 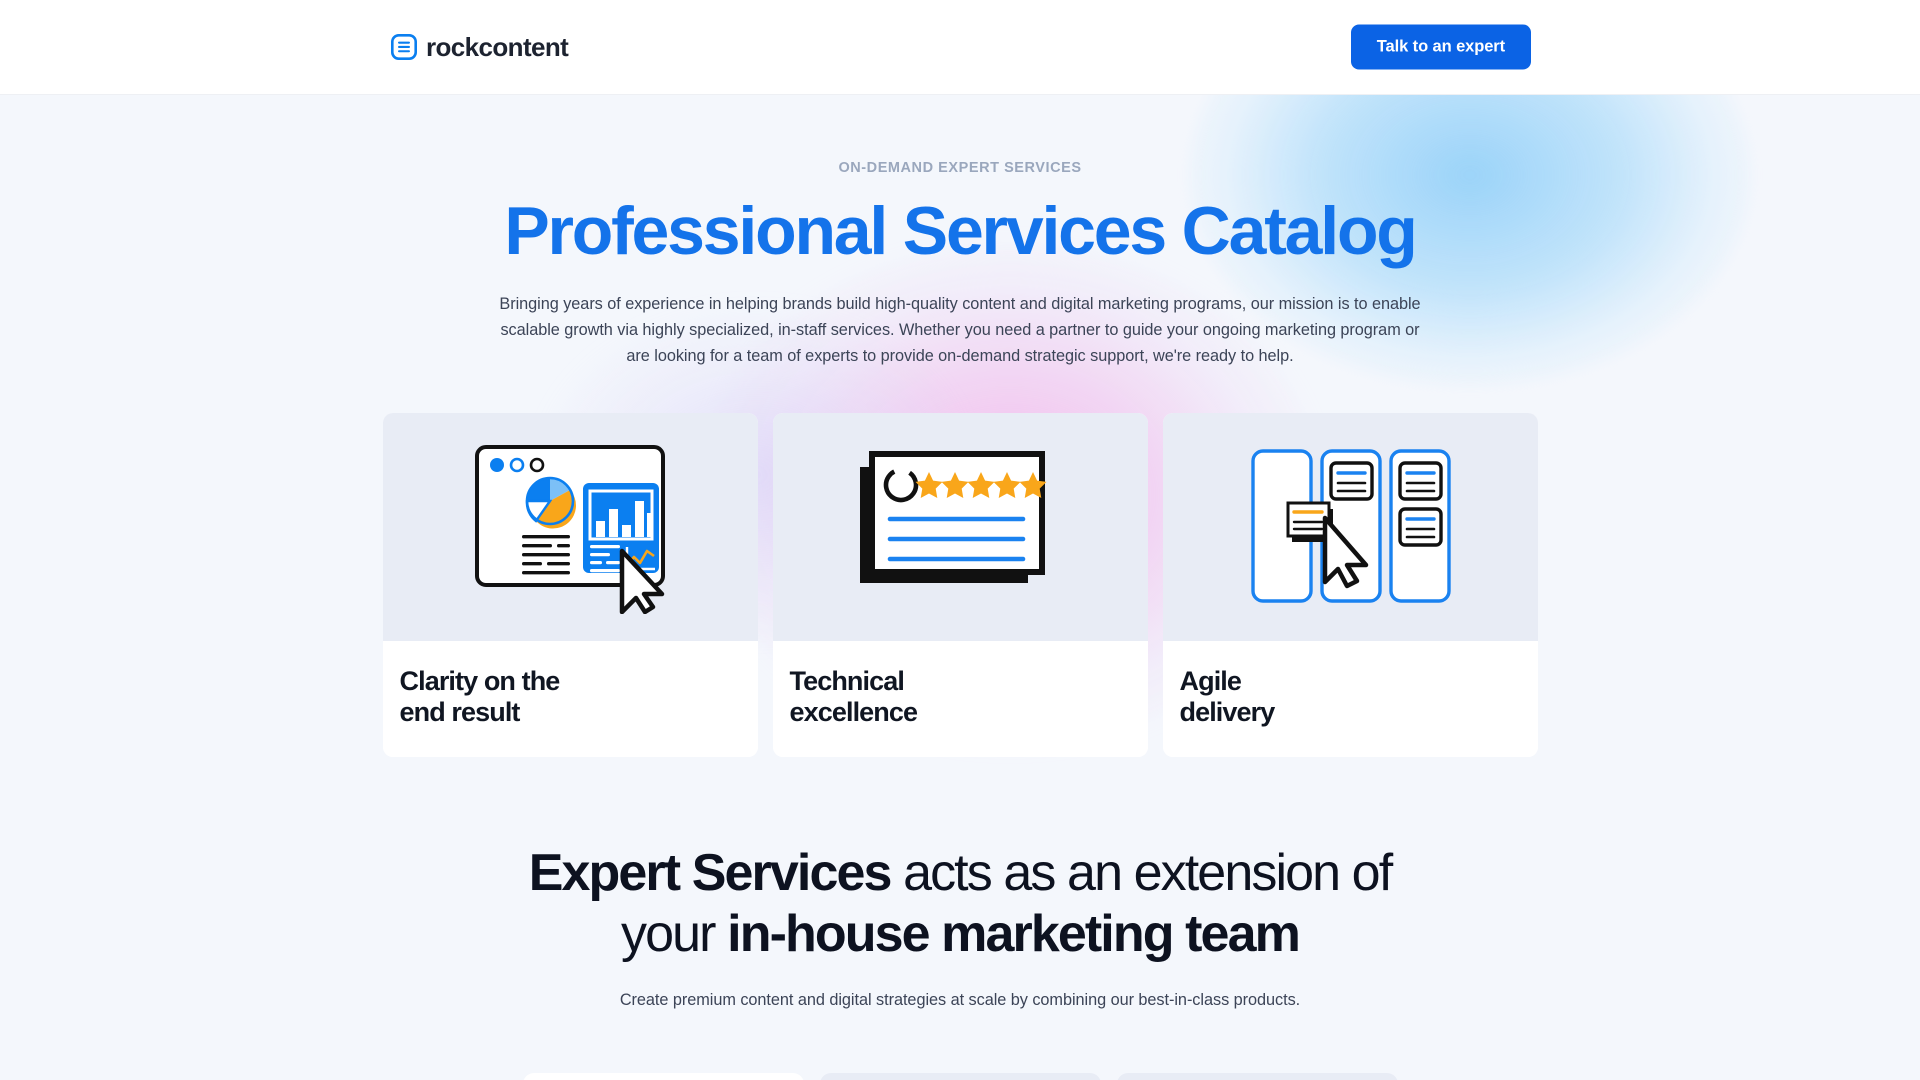 I want to click on feature-card: Agile delivery, so click(x=1350, y=584).